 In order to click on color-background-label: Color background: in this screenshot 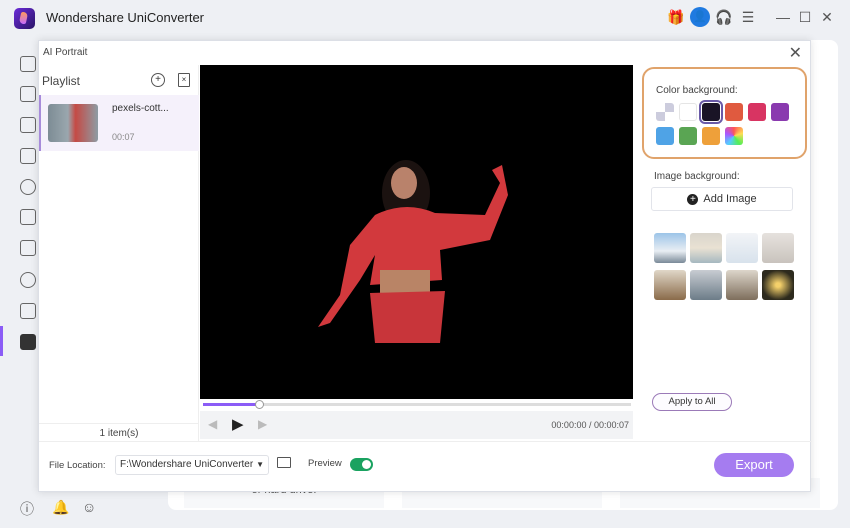, I will do `click(697, 90)`.